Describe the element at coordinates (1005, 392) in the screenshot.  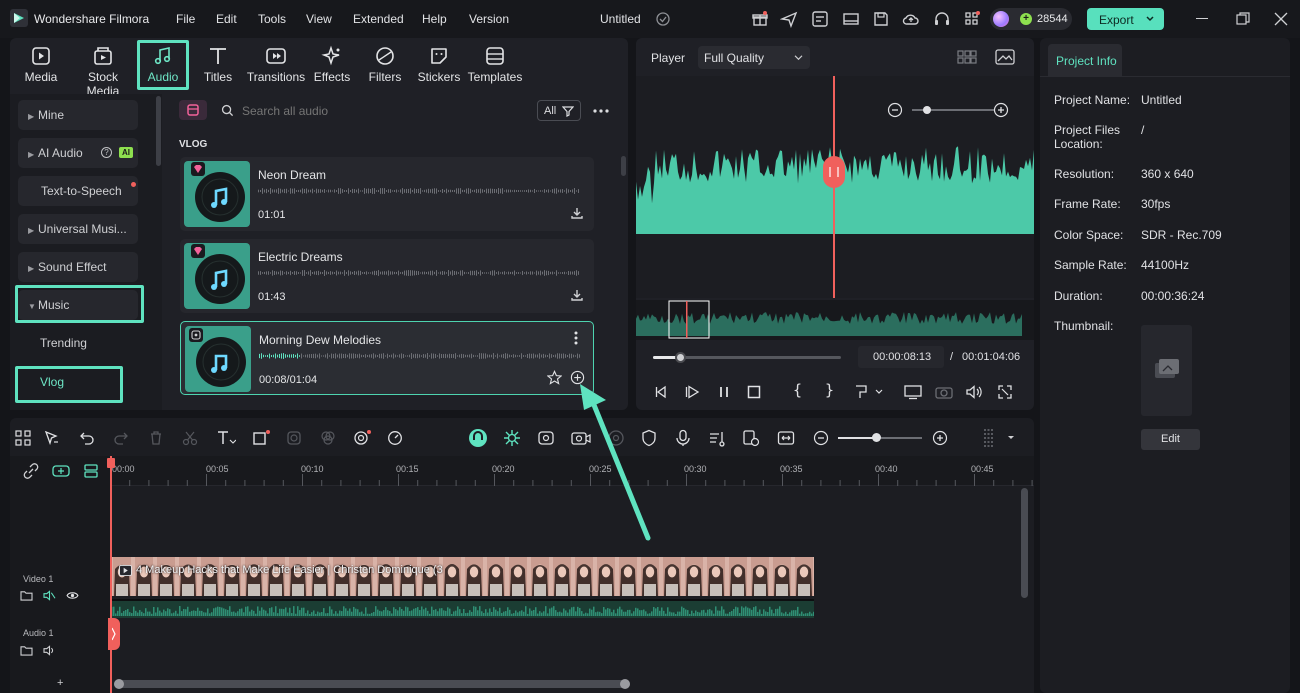
I see `fullscreen-icon` at that location.